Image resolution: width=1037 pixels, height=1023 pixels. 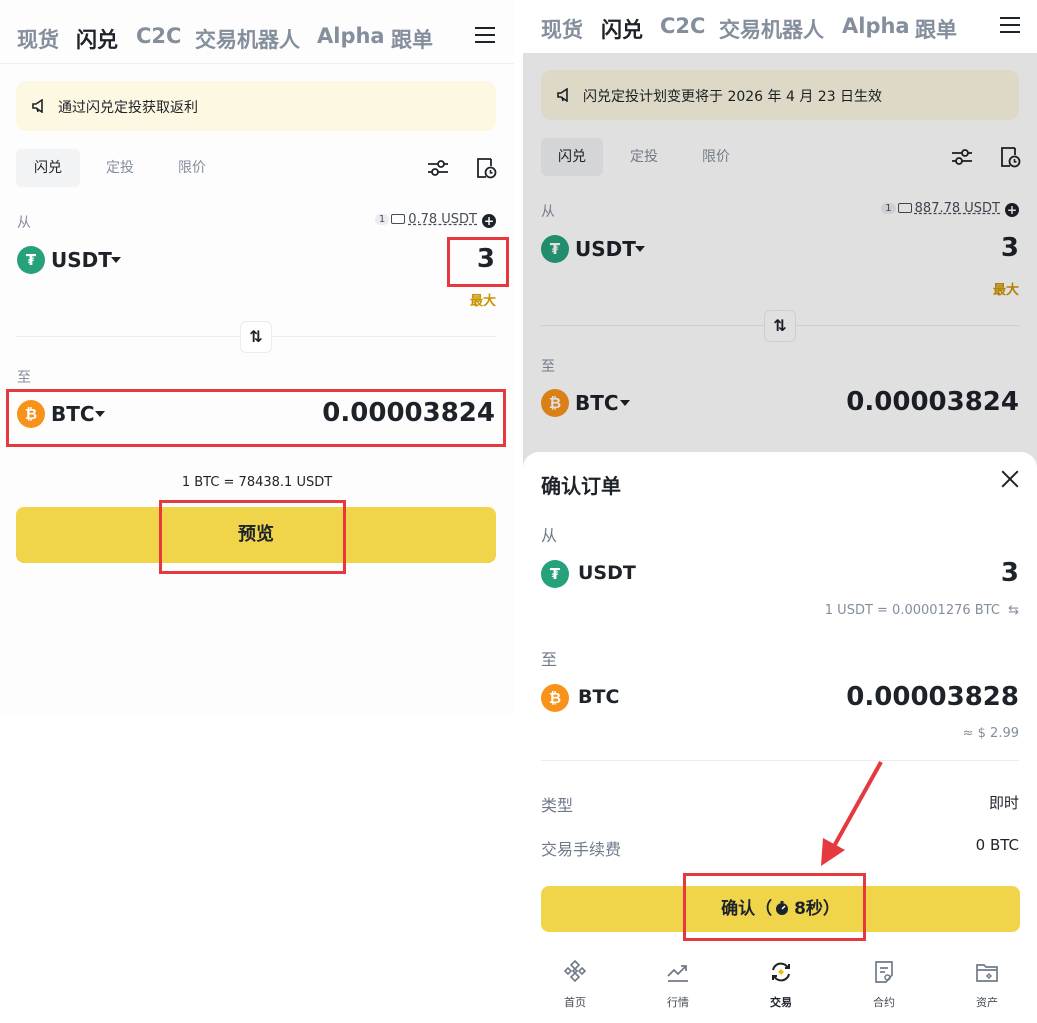 What do you see at coordinates (486, 168) in the screenshot?
I see `history-icon` at bounding box center [486, 168].